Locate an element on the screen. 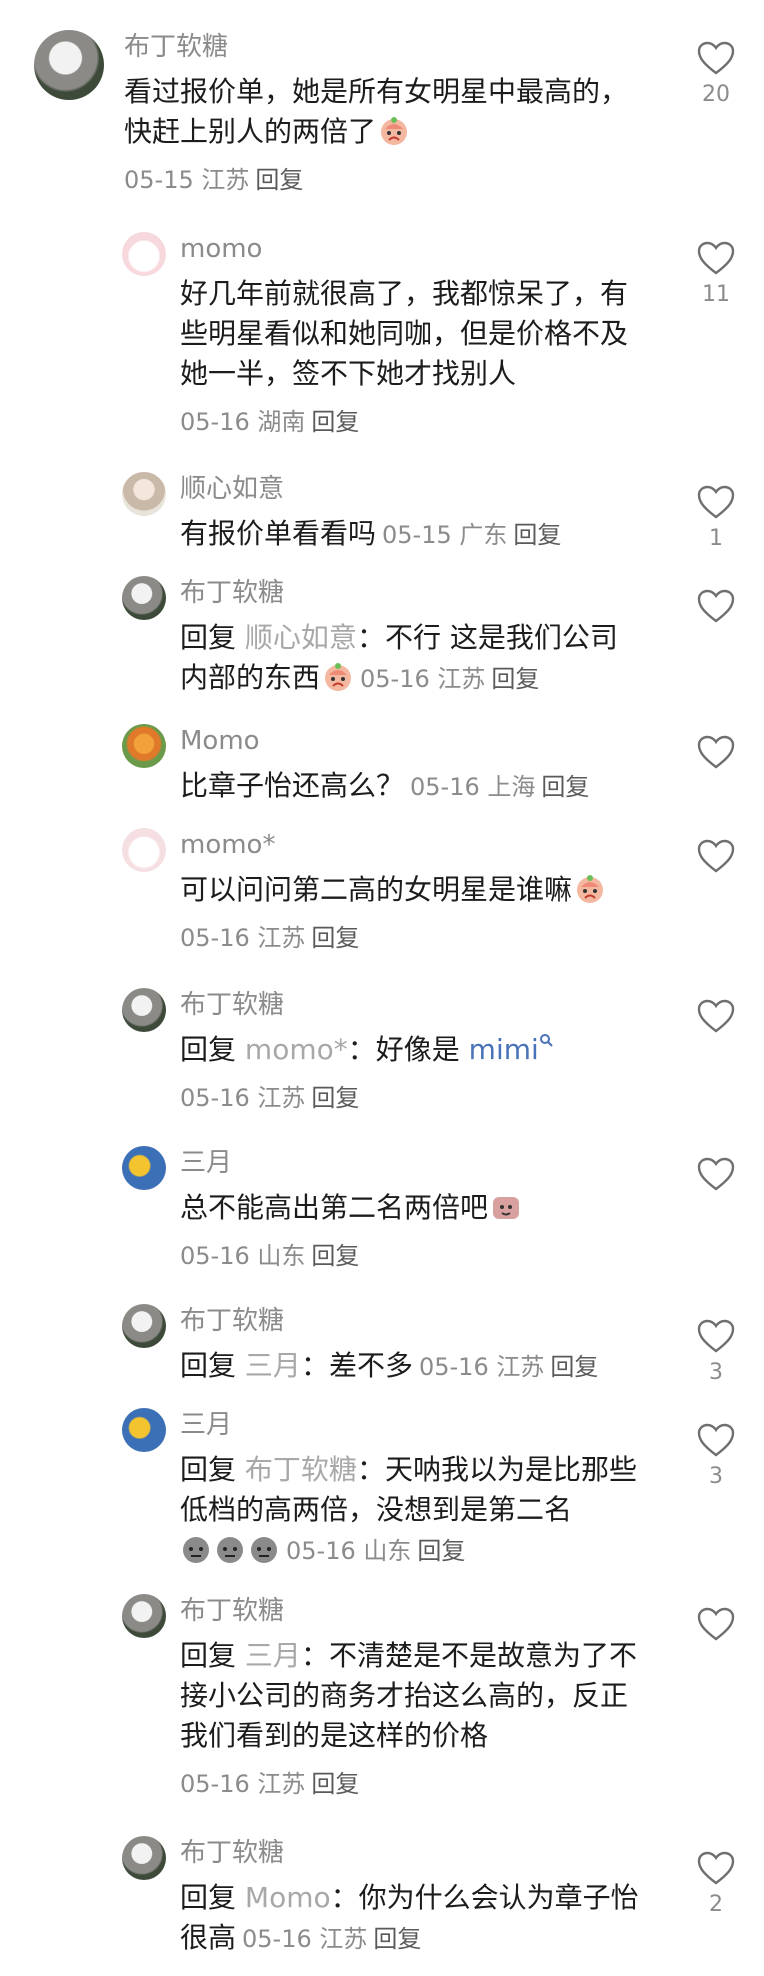 The image size is (764, 1976). comment-body: 布丁软糖 回复 momo*：好像是 mimi 05-16 江苏 回复 is located at coordinates (412, 1051).